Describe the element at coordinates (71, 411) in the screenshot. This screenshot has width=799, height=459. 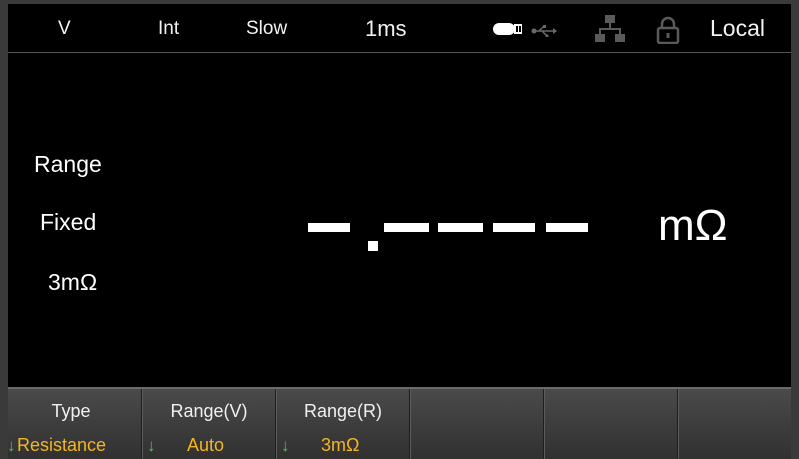
I see `softkey-label: Type` at that location.